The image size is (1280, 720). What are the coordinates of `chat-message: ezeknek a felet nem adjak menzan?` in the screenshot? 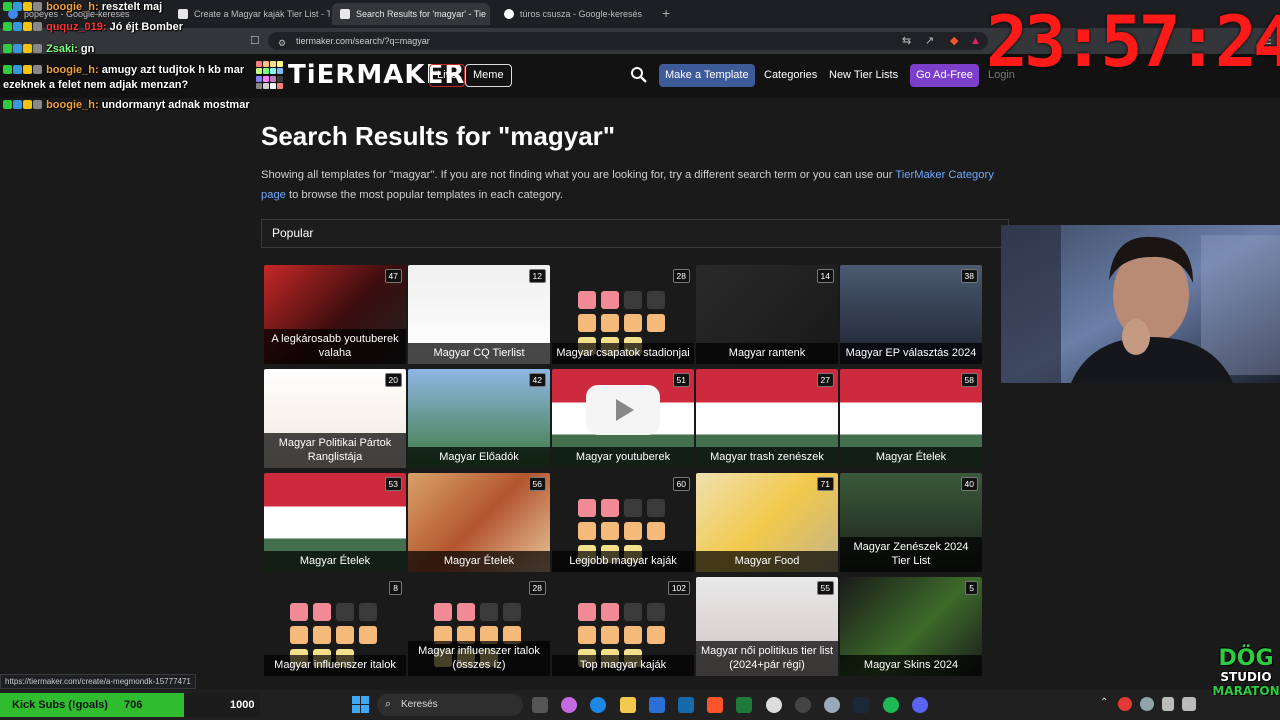 It's located at (95, 85).